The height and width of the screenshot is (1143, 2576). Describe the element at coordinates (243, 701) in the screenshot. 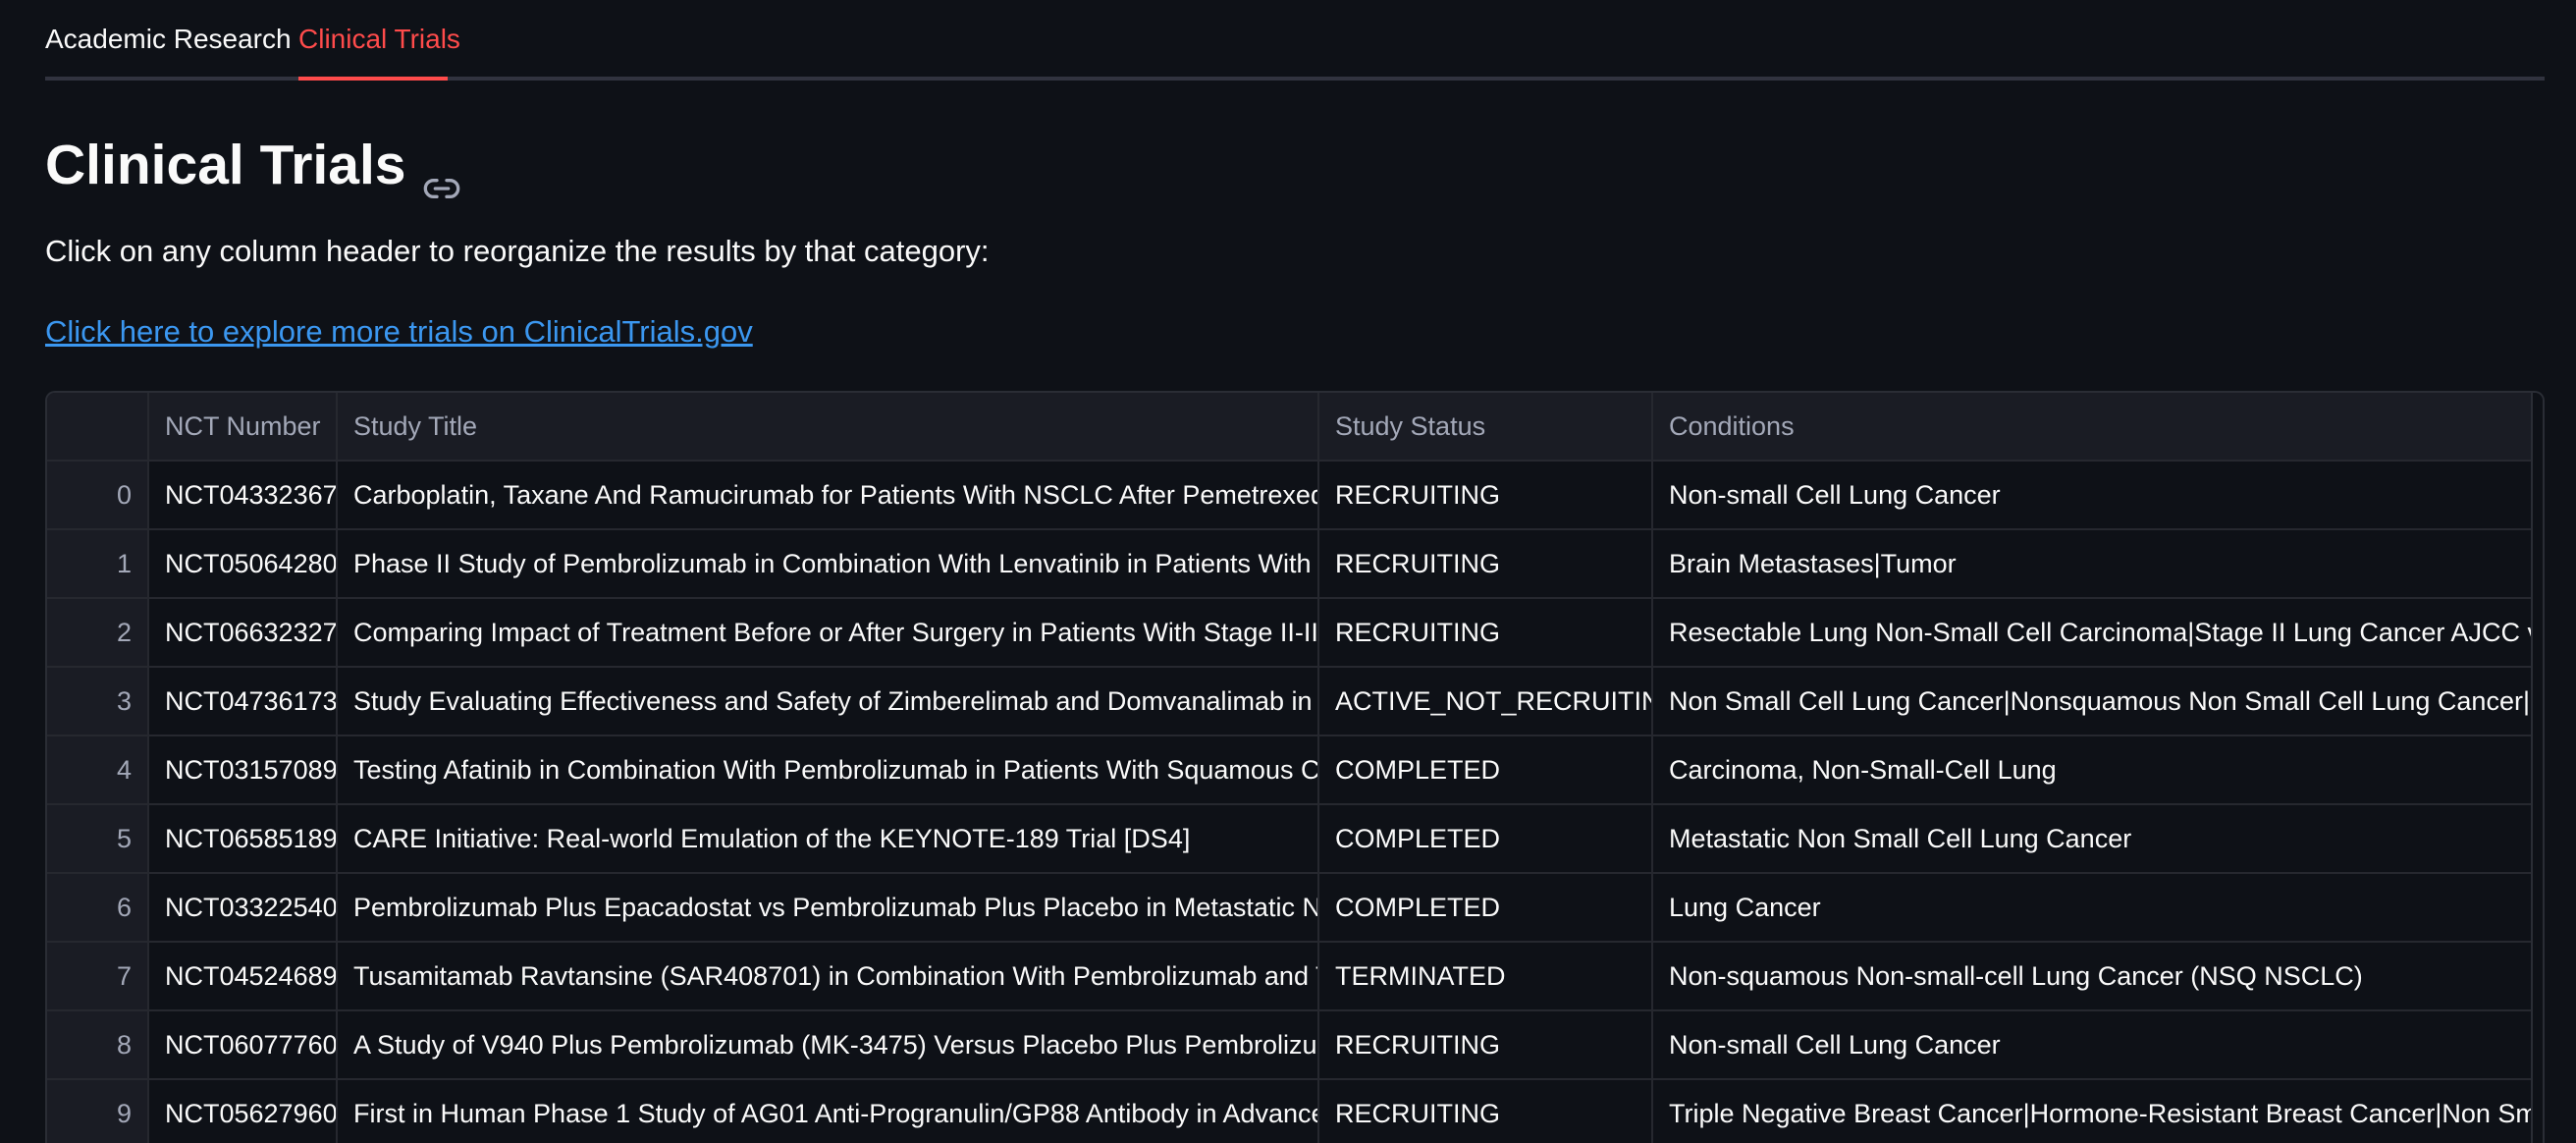

I see `nct-number-cell: NCT04736173` at that location.